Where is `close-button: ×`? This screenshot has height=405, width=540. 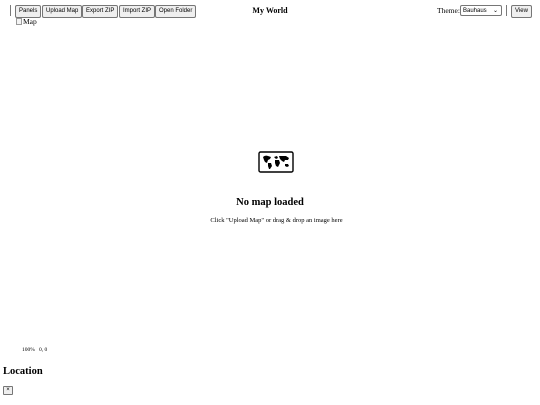
close-button: × is located at coordinates (8, 390).